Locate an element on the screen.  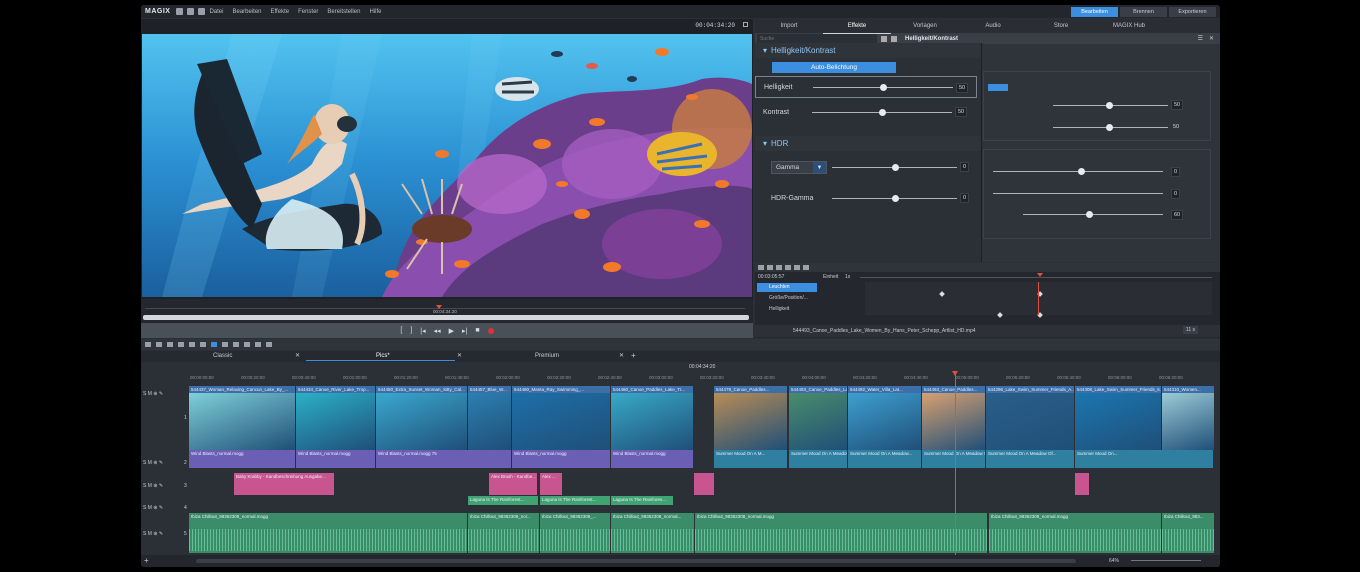
audio-clip: Summer Mood On A Meadow Of Flowers is located at coordinates (953, 459).